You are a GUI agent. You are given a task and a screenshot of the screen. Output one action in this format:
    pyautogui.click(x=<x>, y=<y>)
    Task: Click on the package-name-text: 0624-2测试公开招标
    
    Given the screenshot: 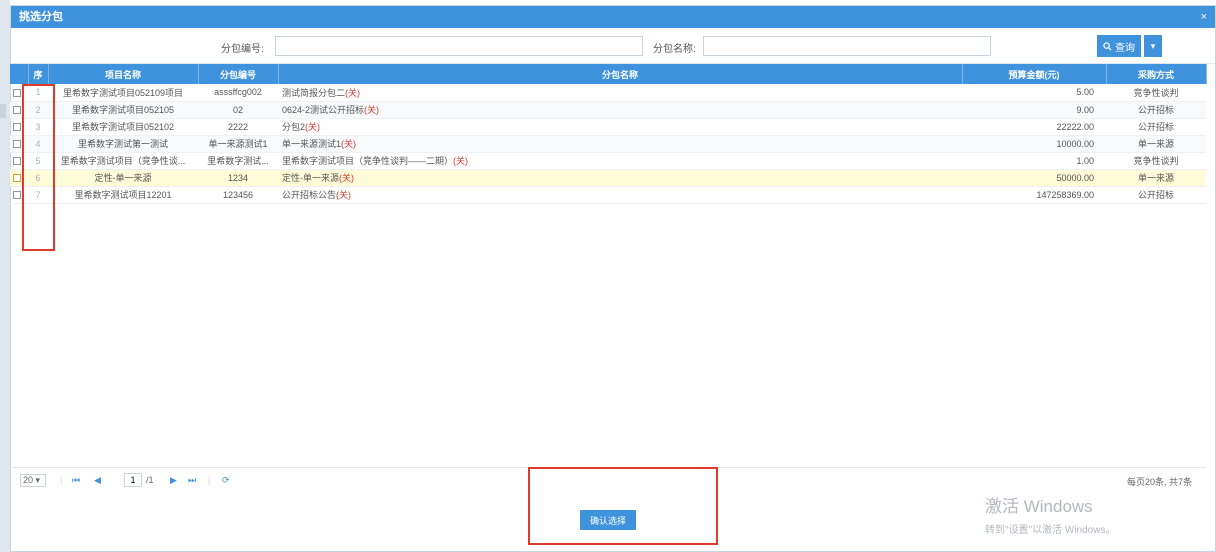 What is the action you would take?
    pyautogui.click(x=323, y=110)
    